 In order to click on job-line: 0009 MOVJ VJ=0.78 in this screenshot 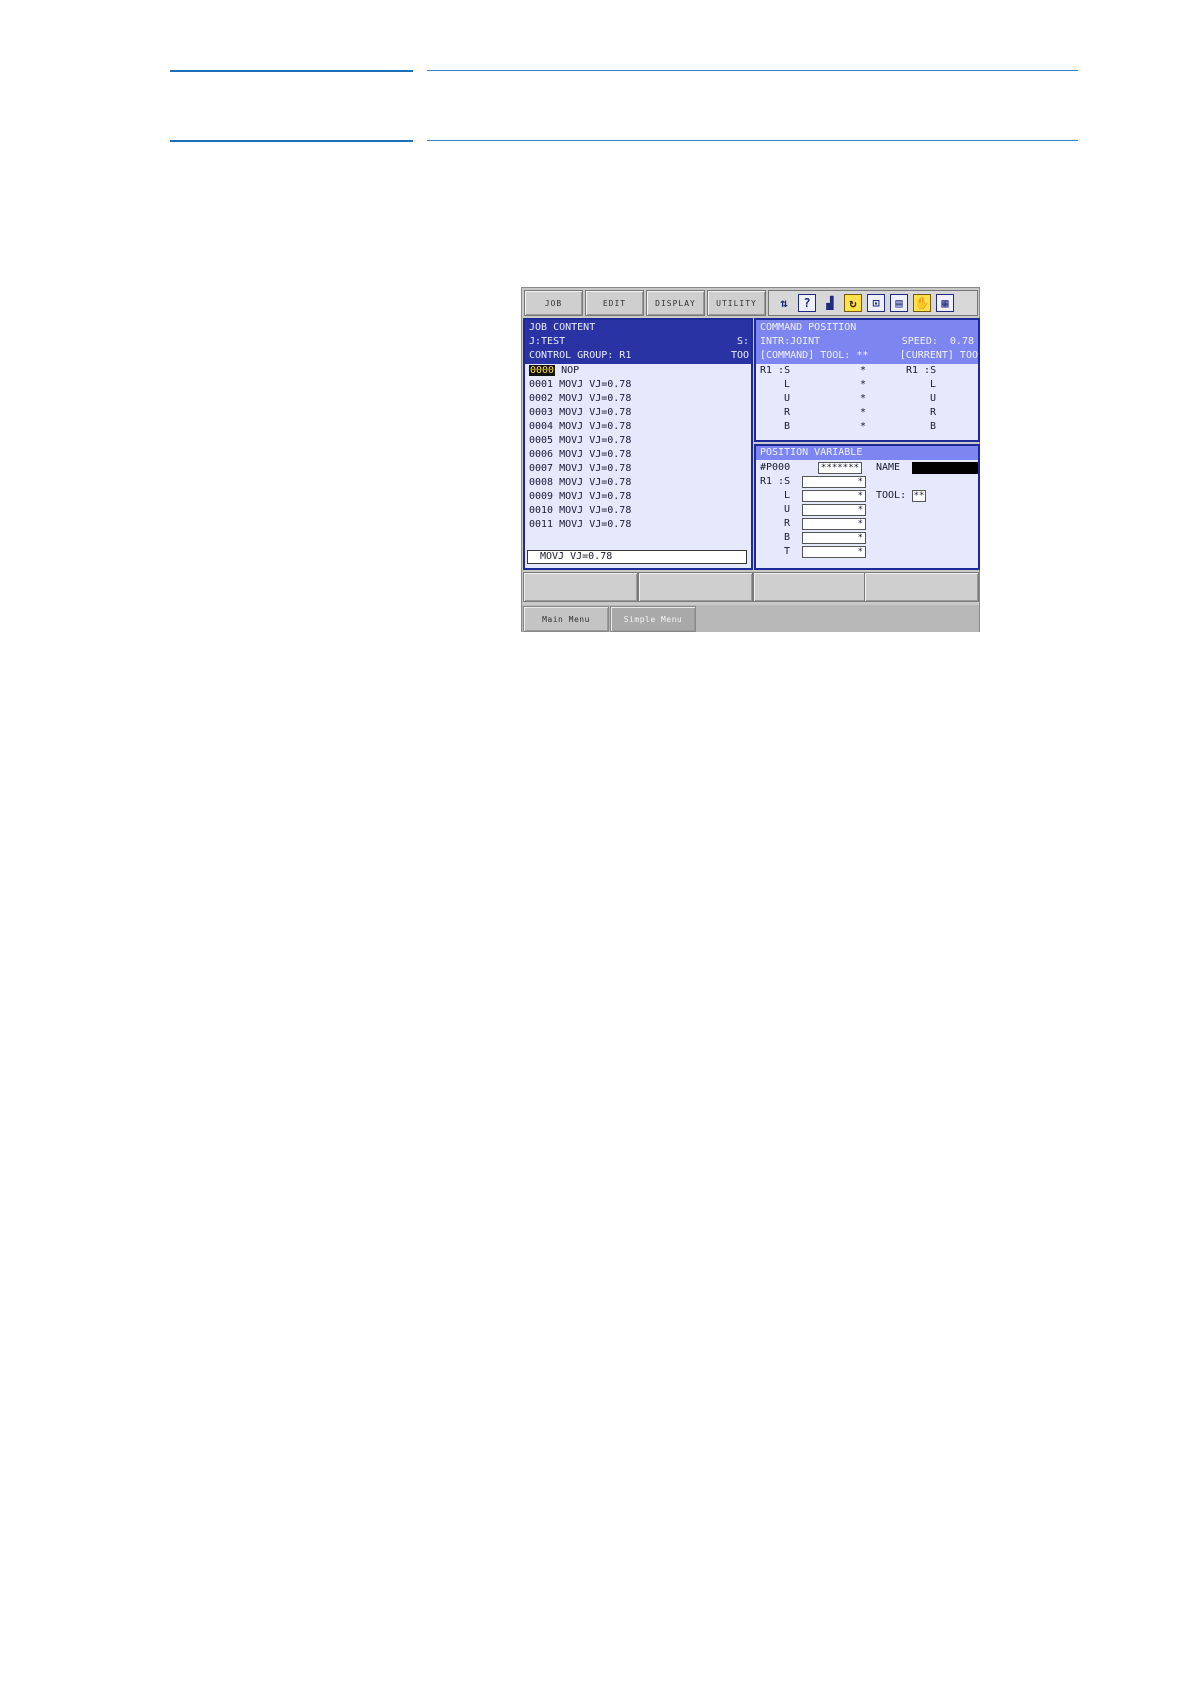, I will do `click(580, 497)`.